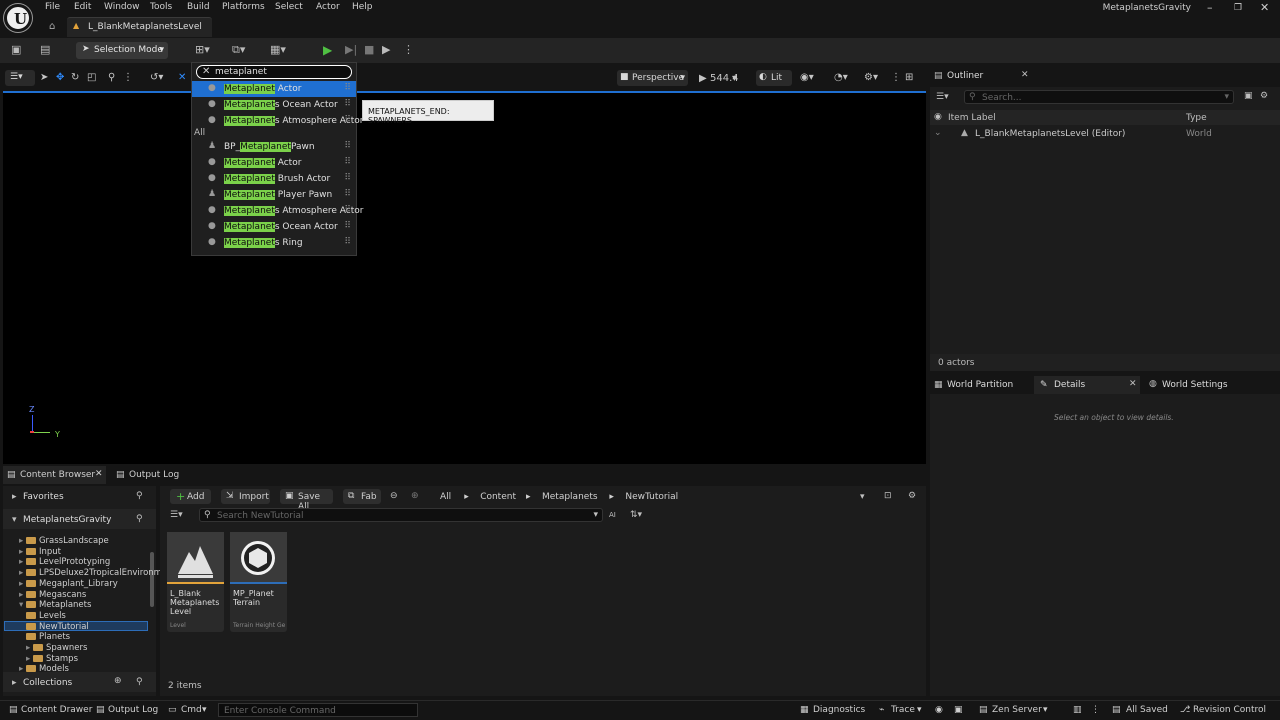 The height and width of the screenshot is (720, 1280). Describe the element at coordinates (362, 7) in the screenshot. I see `menu-help: Help` at that location.